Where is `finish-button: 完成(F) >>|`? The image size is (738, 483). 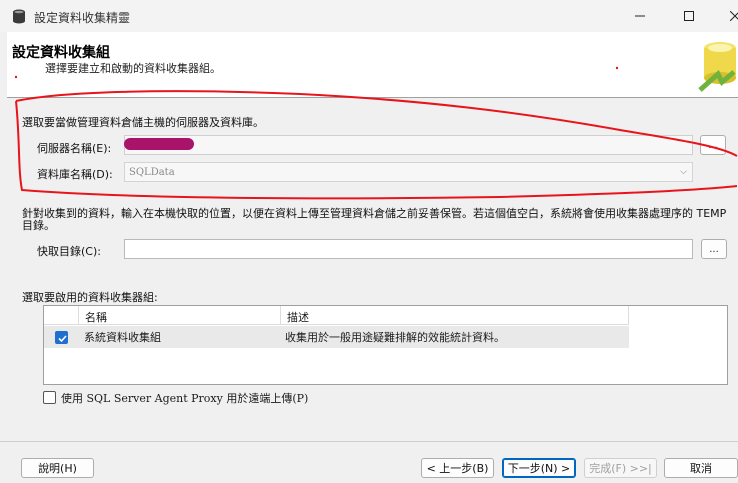
finish-button: 完成(F) >>| is located at coordinates (620, 468).